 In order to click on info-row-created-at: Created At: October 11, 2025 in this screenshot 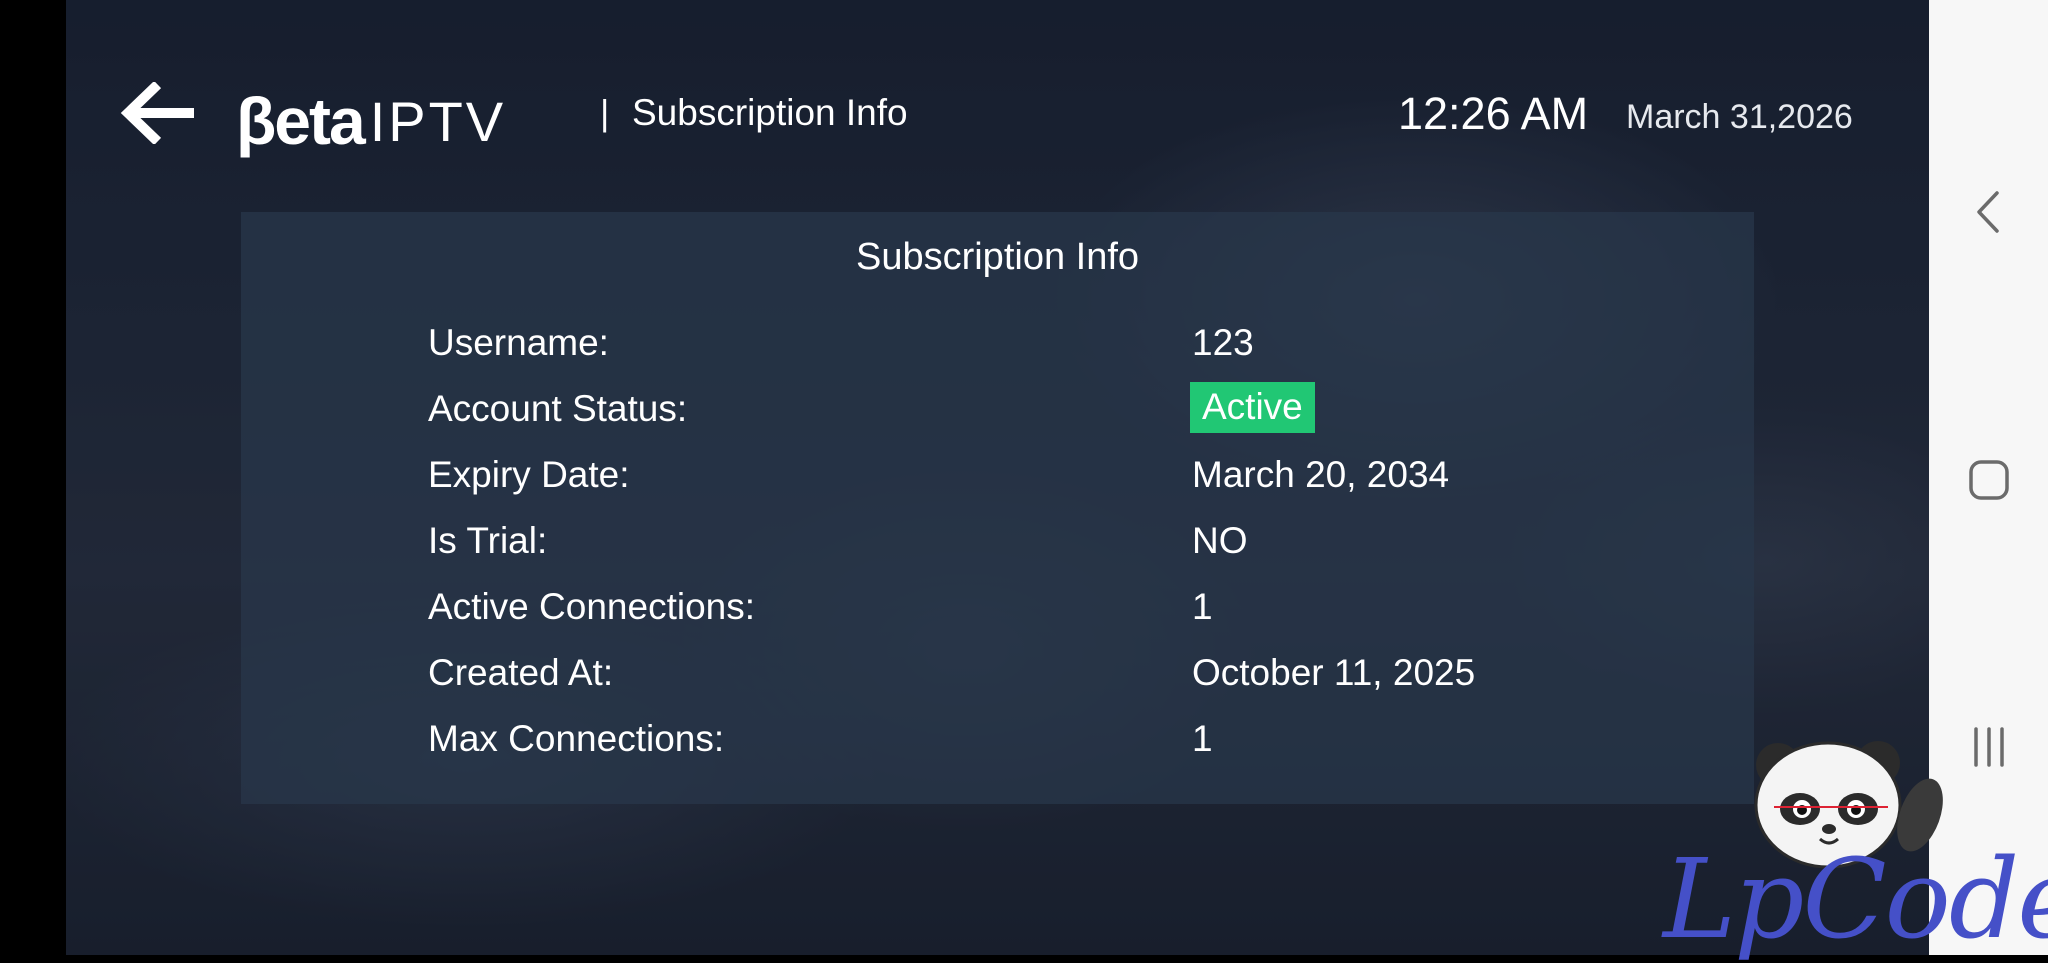, I will do `click(997, 678)`.